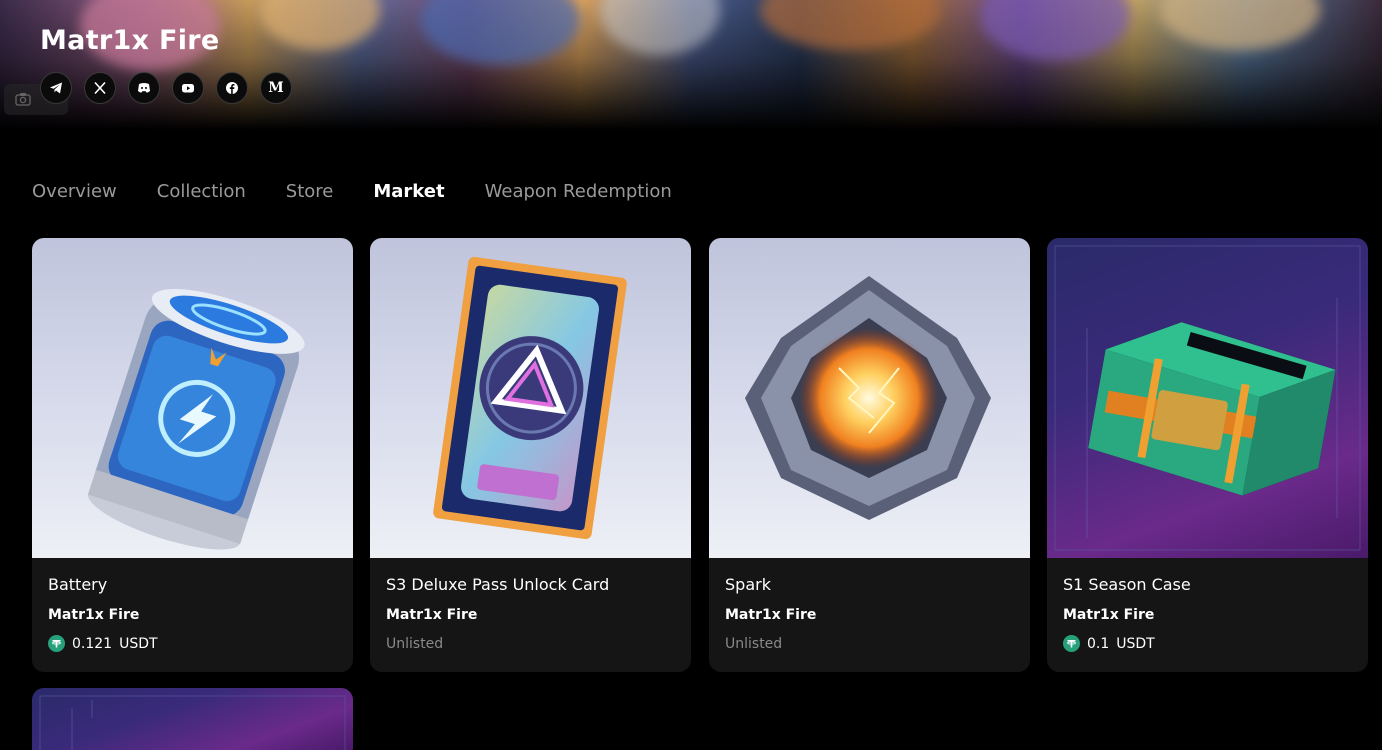 This screenshot has height=750, width=1382. I want to click on tab-market: Market, so click(408, 191).